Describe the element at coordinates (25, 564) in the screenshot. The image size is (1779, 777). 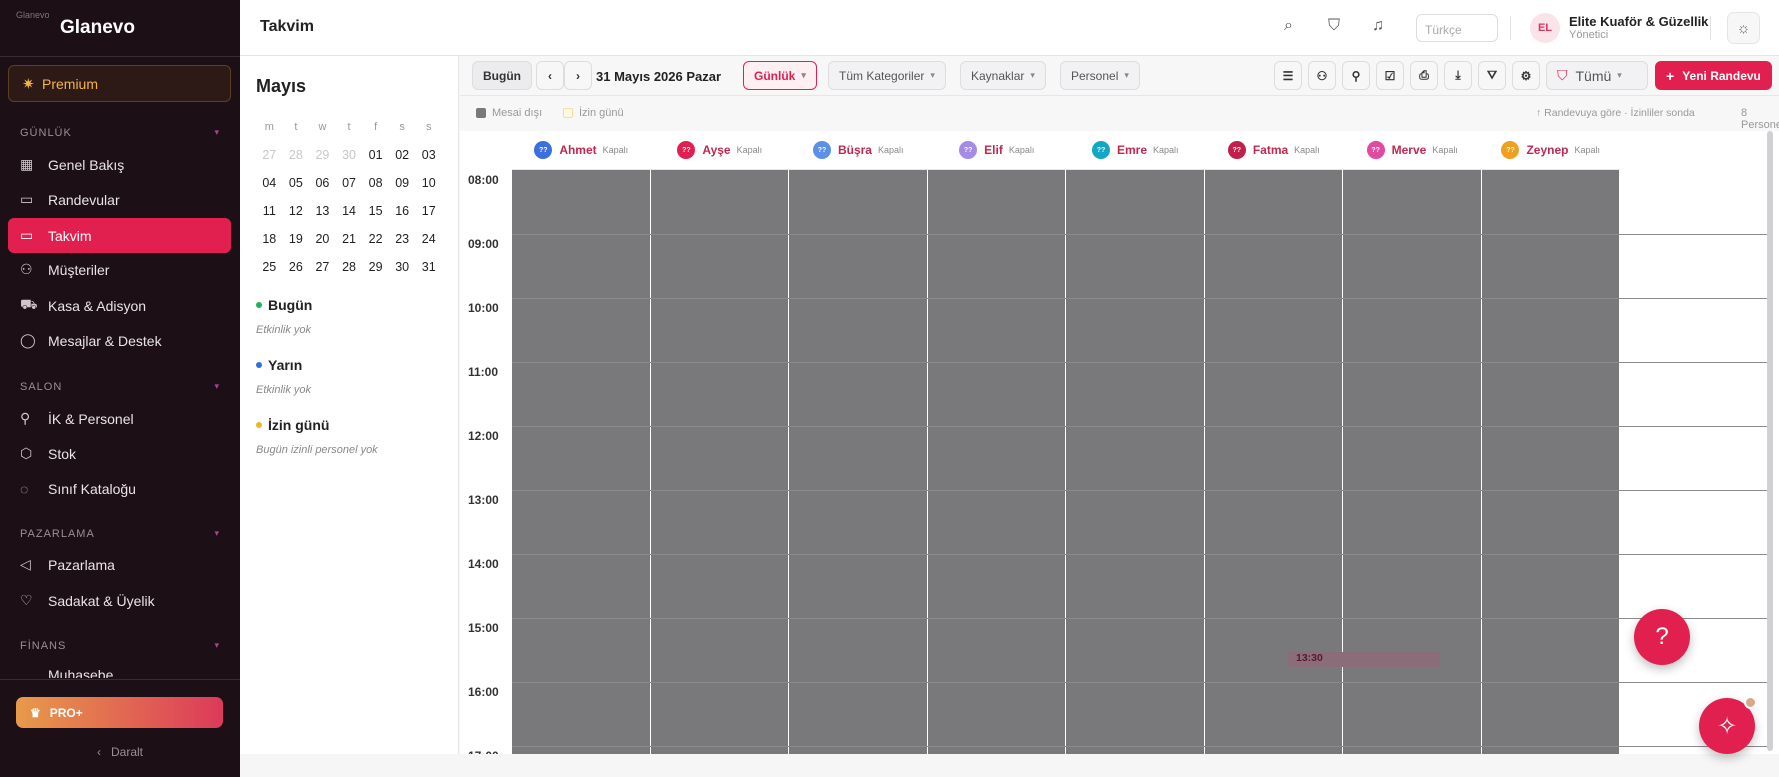
I see `megaphone-icon: ◁` at that location.